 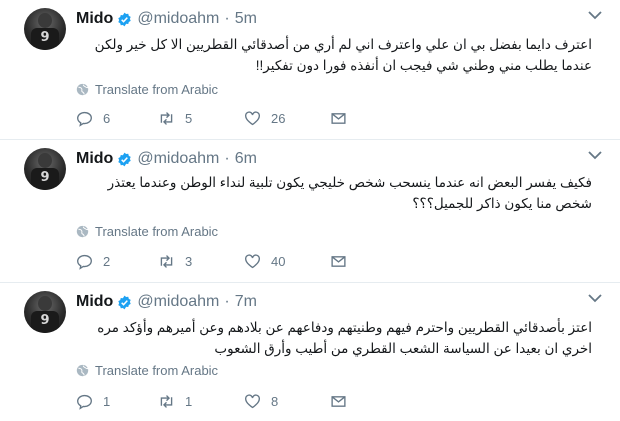 What do you see at coordinates (107, 118) in the screenshot?
I see `reply-count: 6` at bounding box center [107, 118].